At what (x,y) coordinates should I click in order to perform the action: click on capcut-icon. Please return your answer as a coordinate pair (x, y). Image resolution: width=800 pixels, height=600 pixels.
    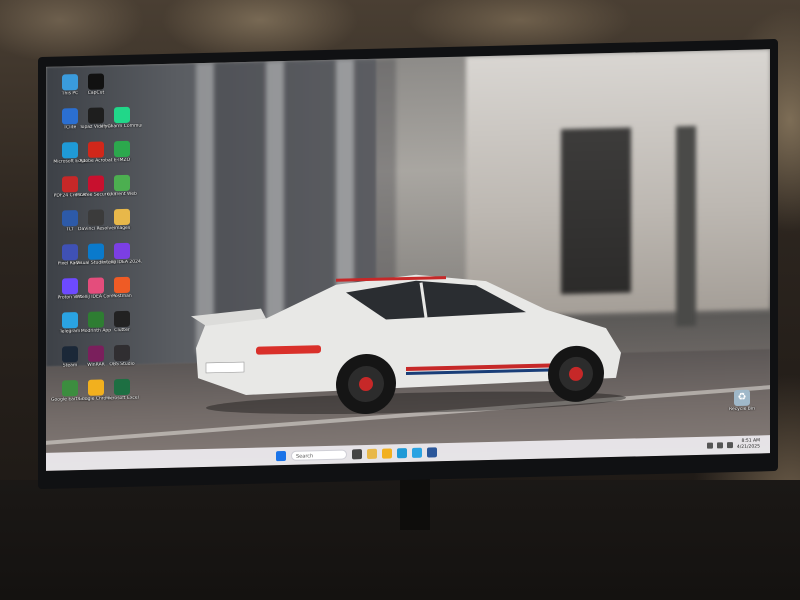
    Looking at the image, I should click on (96, 81).